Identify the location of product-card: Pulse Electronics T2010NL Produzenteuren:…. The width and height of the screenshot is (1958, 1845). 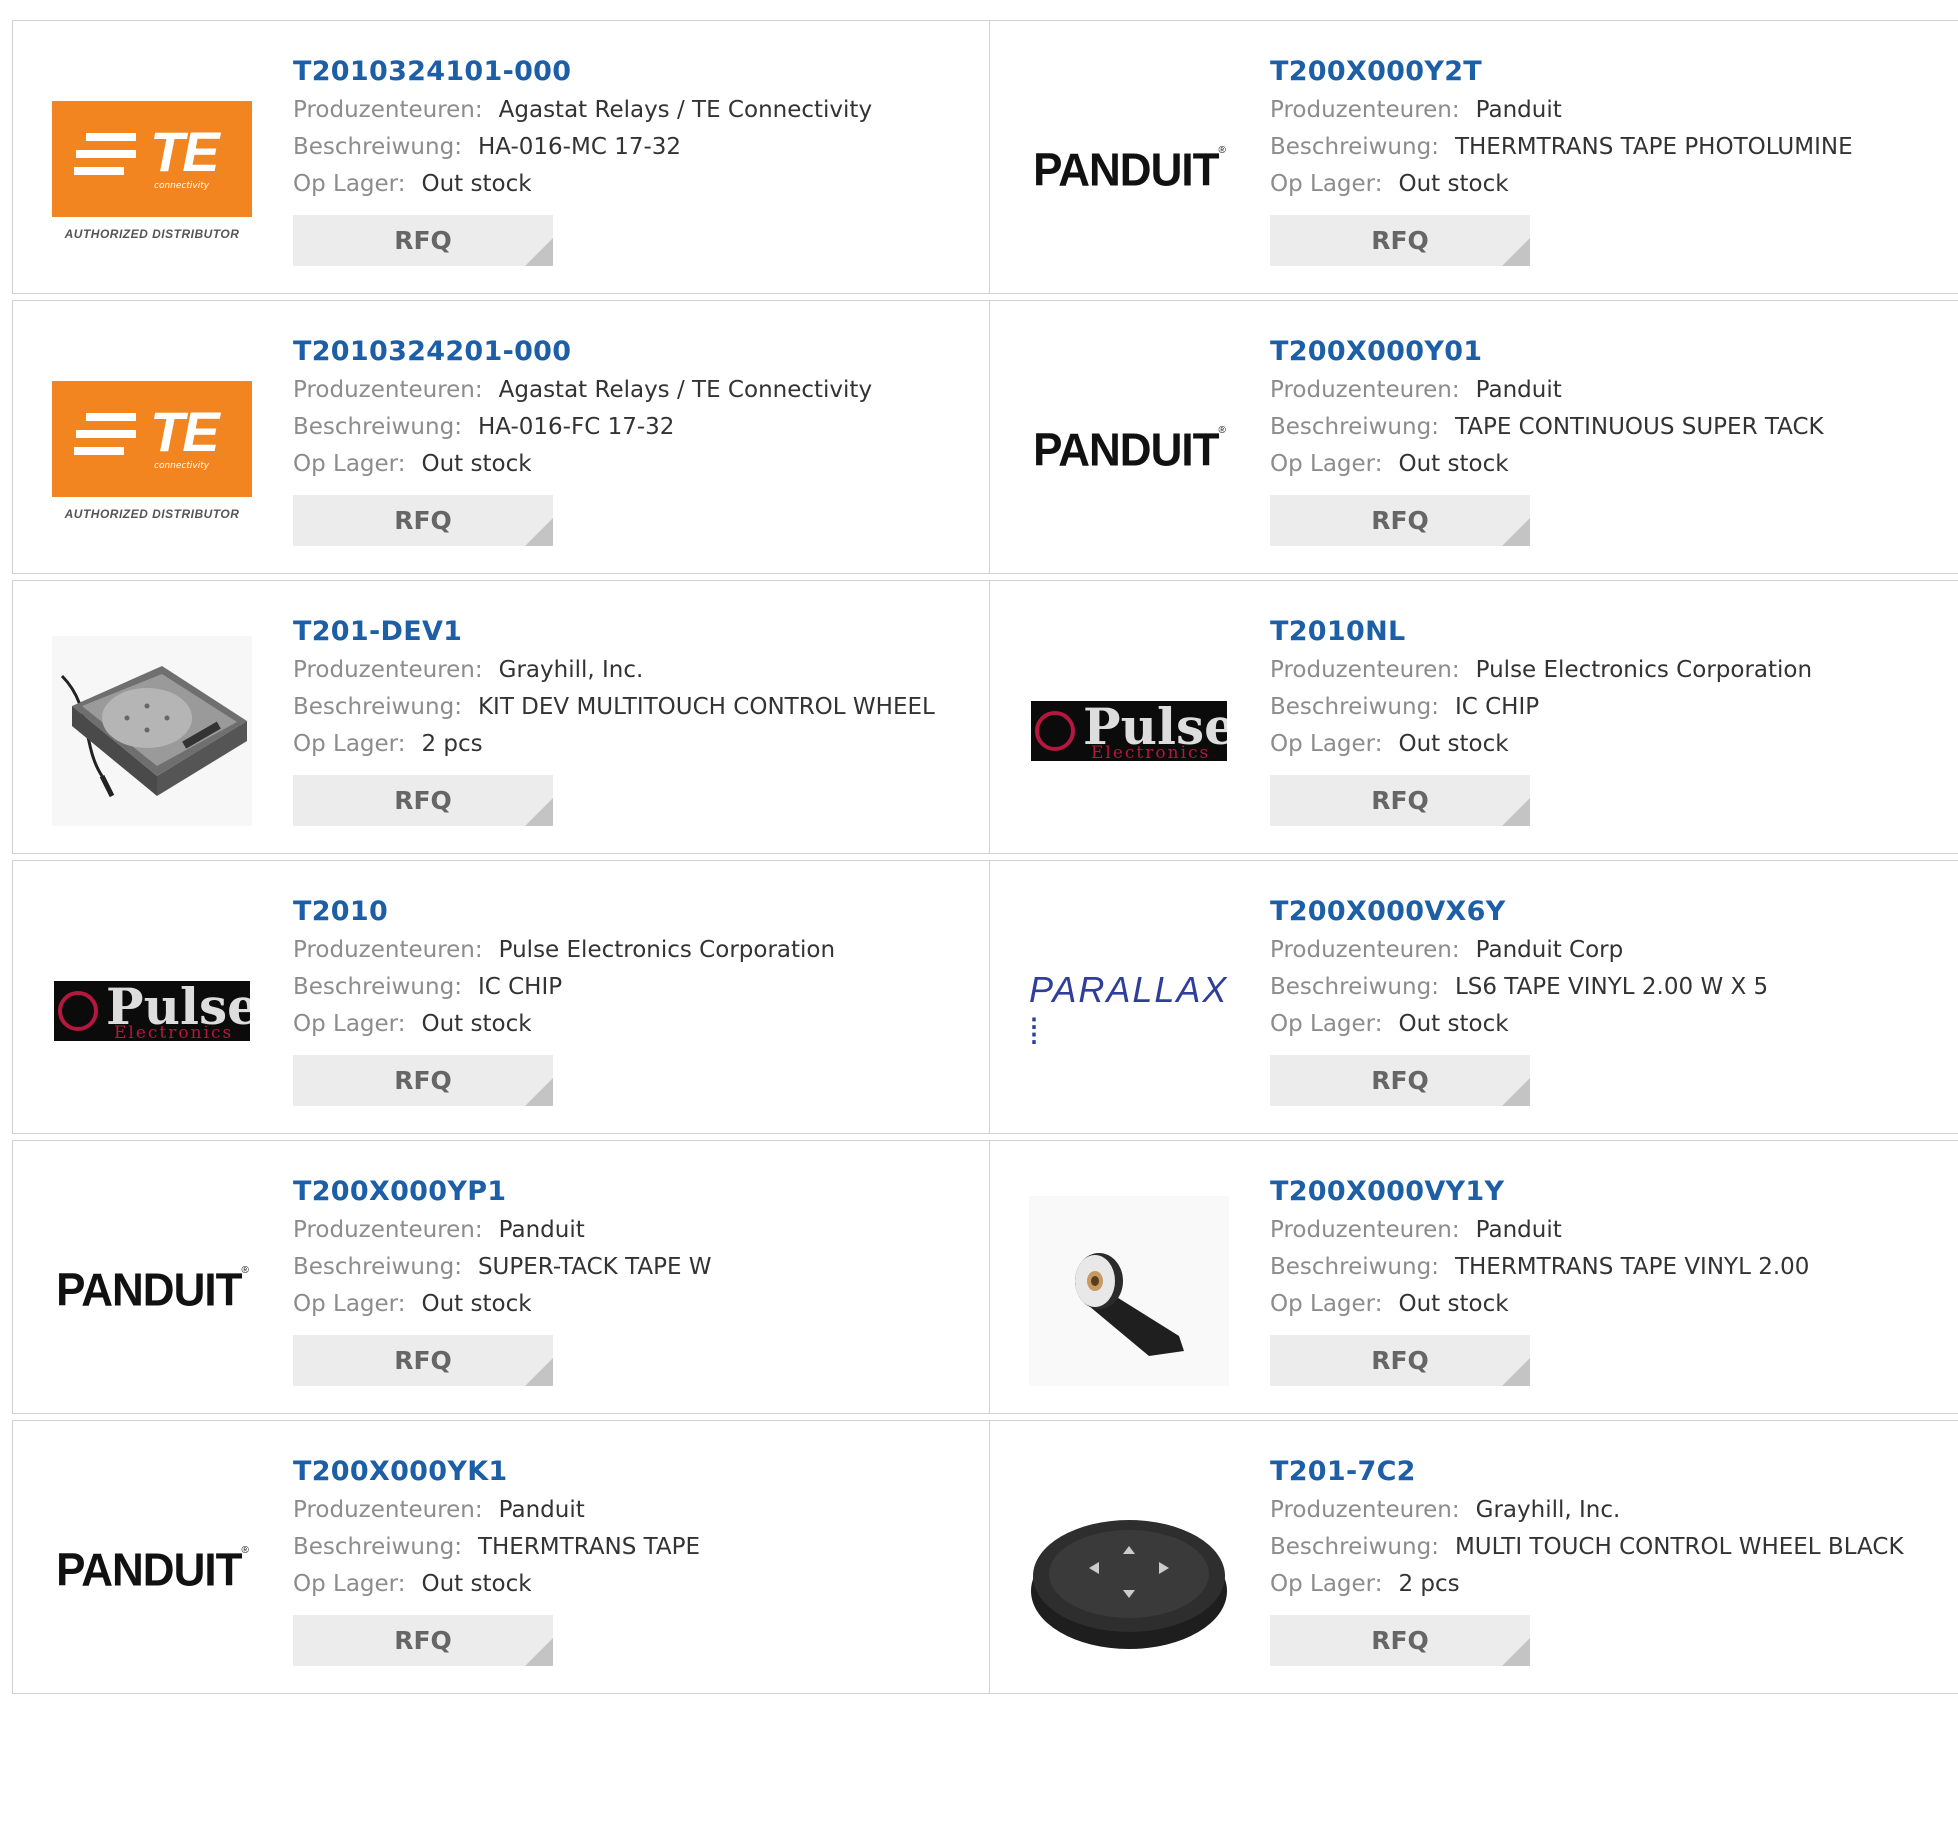
(1473, 717).